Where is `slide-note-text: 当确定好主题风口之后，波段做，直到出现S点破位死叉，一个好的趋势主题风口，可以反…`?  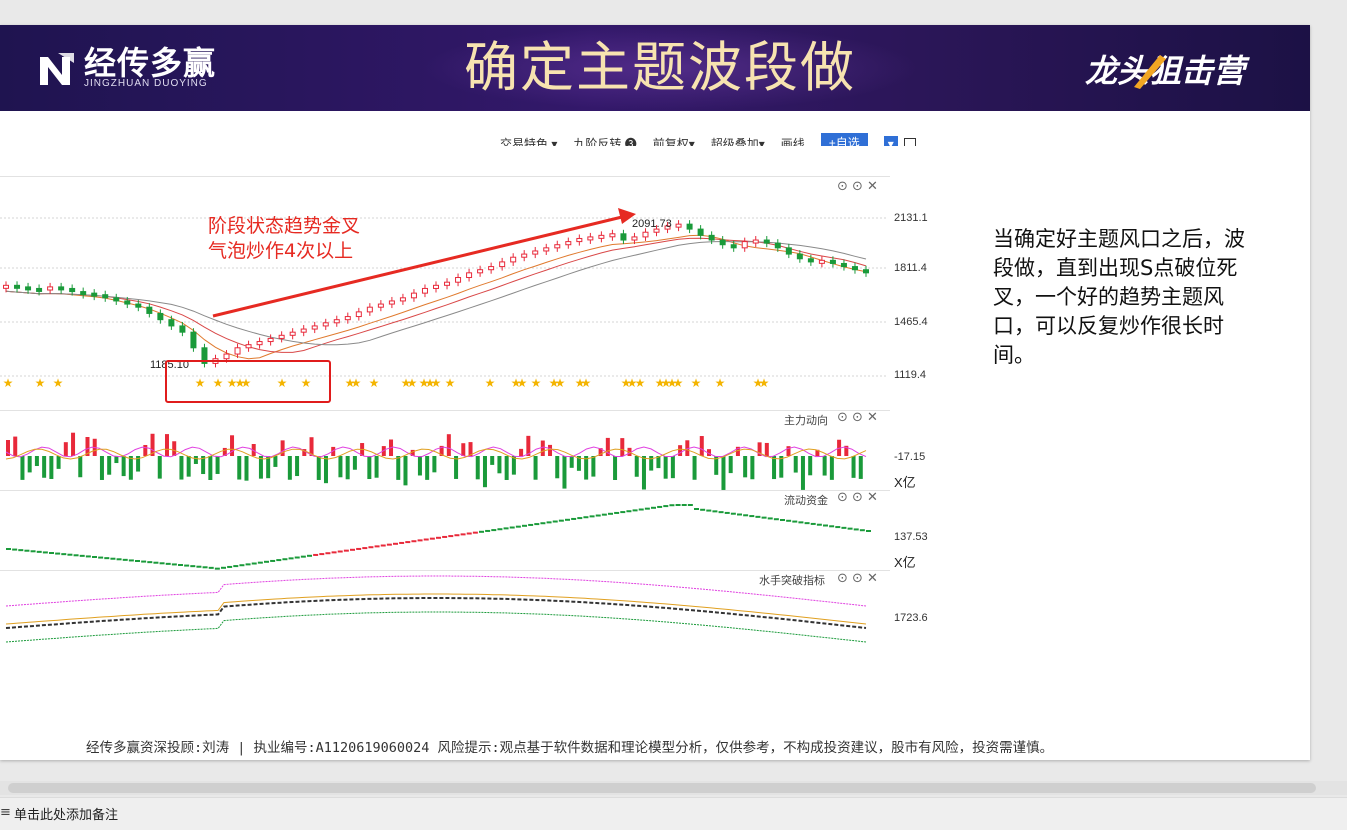
slide-note-text: 当确定好主题风口之后，波段做，直到出现S点破位死叉，一个好的趋势主题风口，可以反… is located at coordinates (1119, 297).